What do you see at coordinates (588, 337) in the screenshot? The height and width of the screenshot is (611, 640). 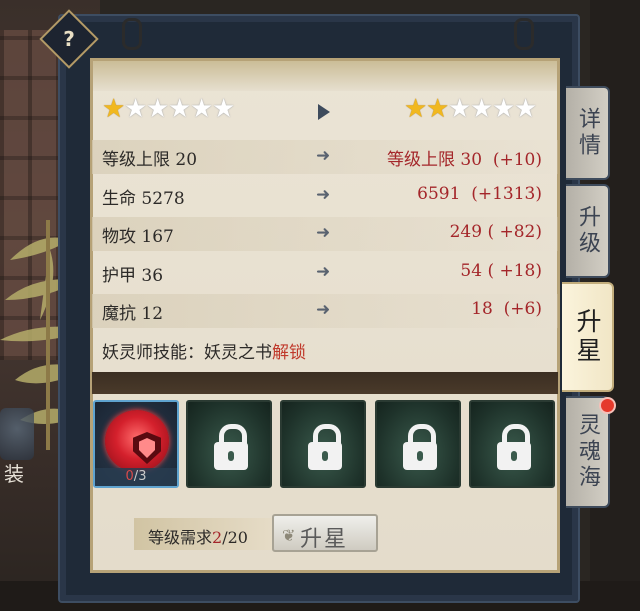 I see `tab-star-up: 升星` at bounding box center [588, 337].